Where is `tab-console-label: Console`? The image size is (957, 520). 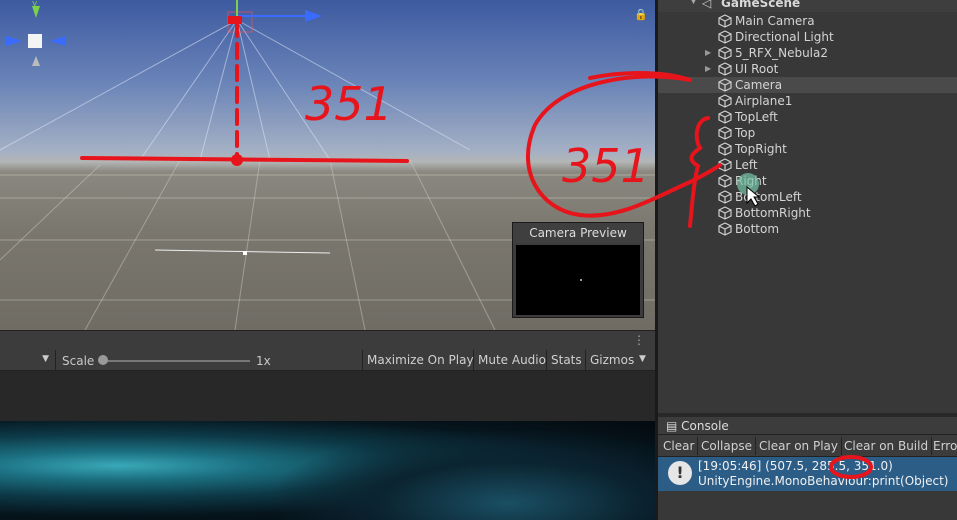
tab-console-label: Console is located at coordinates (705, 426).